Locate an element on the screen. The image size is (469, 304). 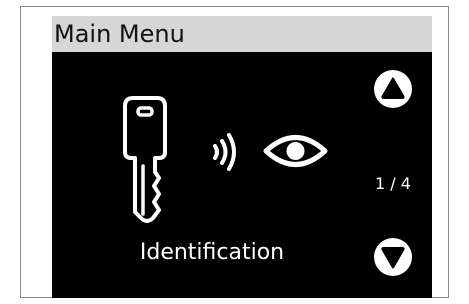
nfc-icon is located at coordinates (224, 152).